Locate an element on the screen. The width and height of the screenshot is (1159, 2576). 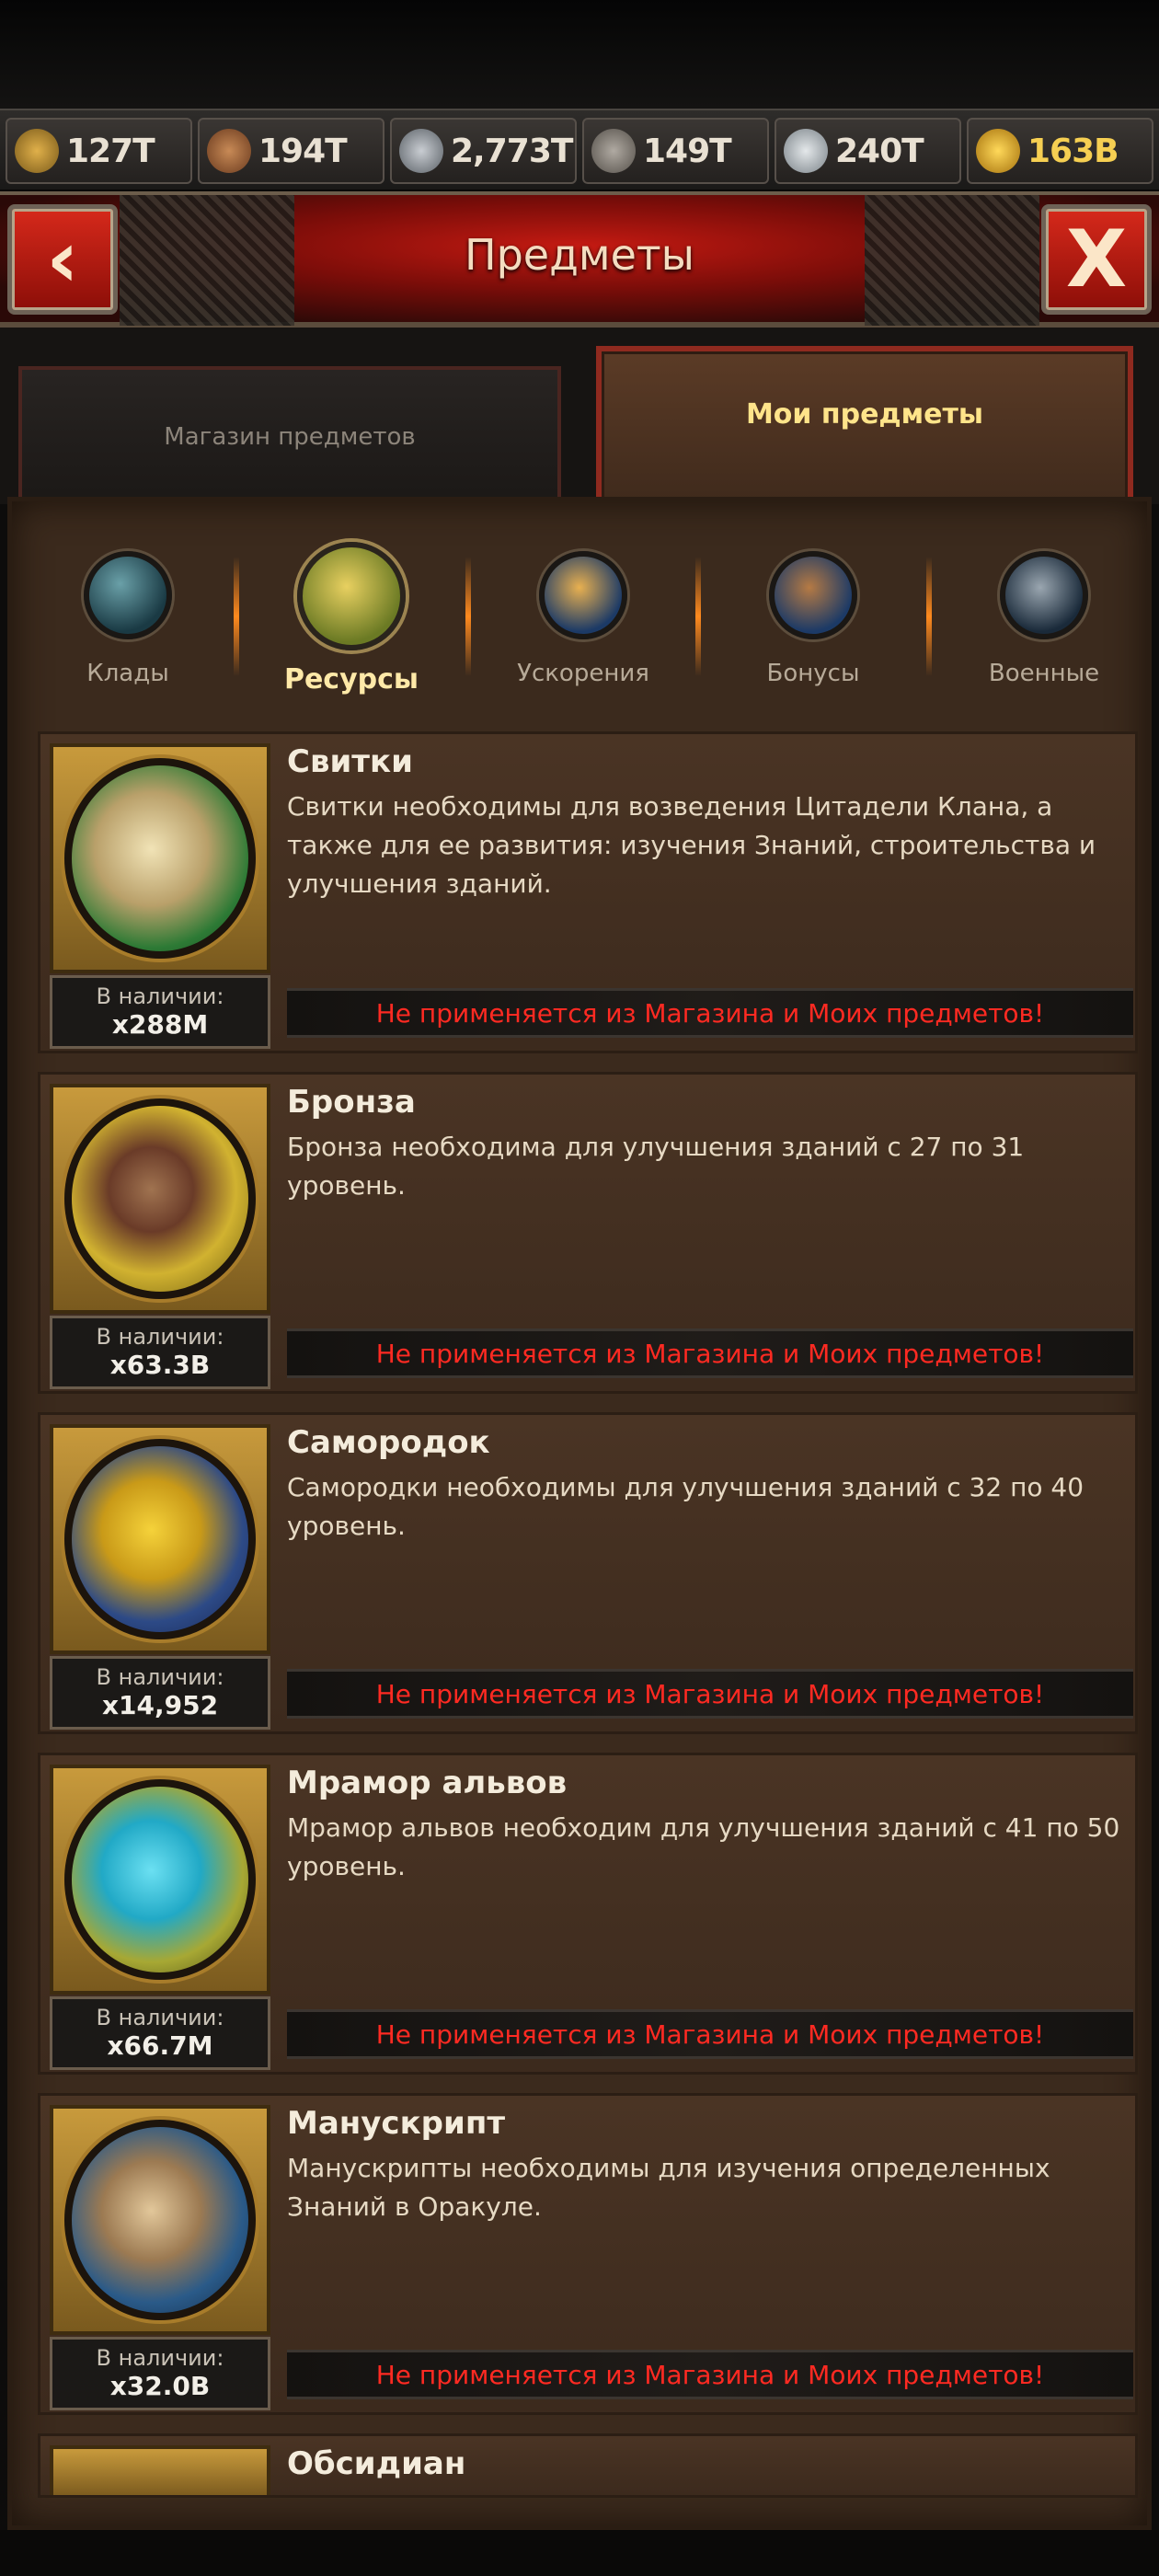
resource-value: 2,773T is located at coordinates (512, 151).